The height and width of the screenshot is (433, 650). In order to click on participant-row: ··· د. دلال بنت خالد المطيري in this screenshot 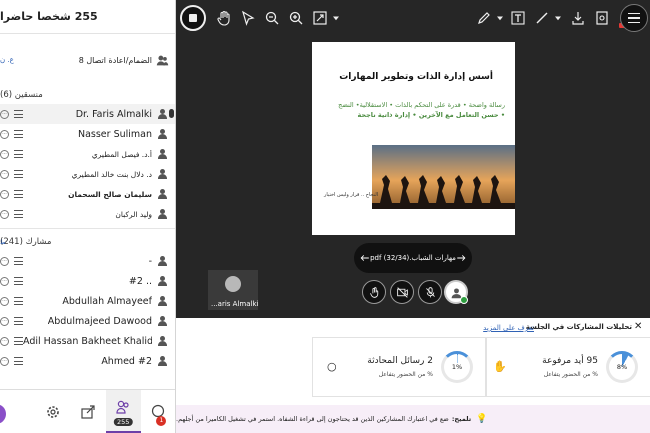, I will do `click(87, 174)`.